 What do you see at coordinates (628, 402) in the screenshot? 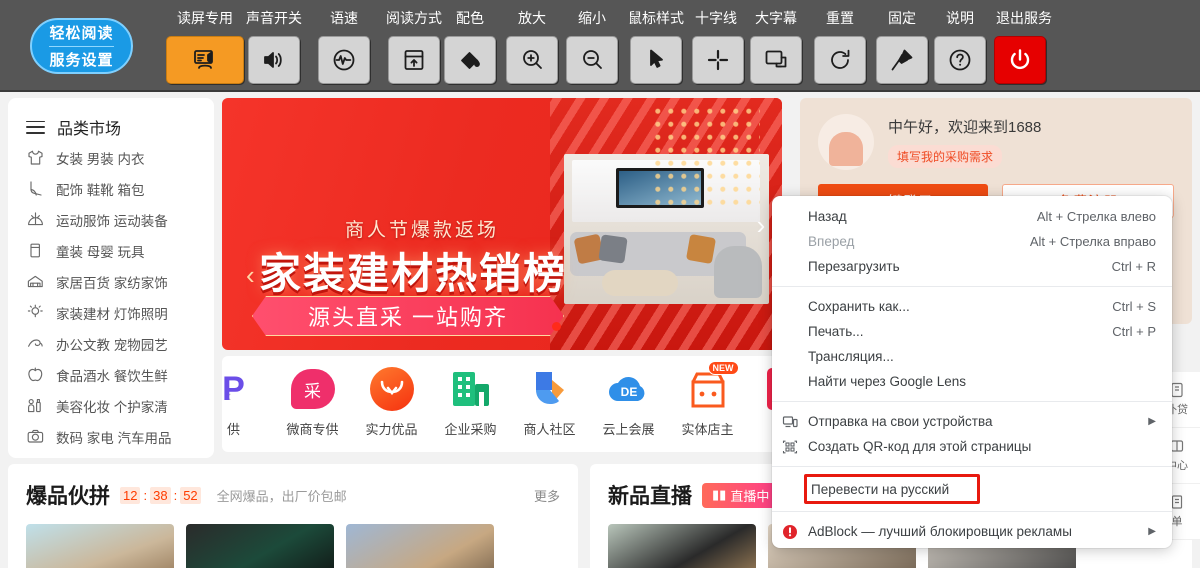
I see `quick-entry-5: DE 云上会展` at bounding box center [628, 402].